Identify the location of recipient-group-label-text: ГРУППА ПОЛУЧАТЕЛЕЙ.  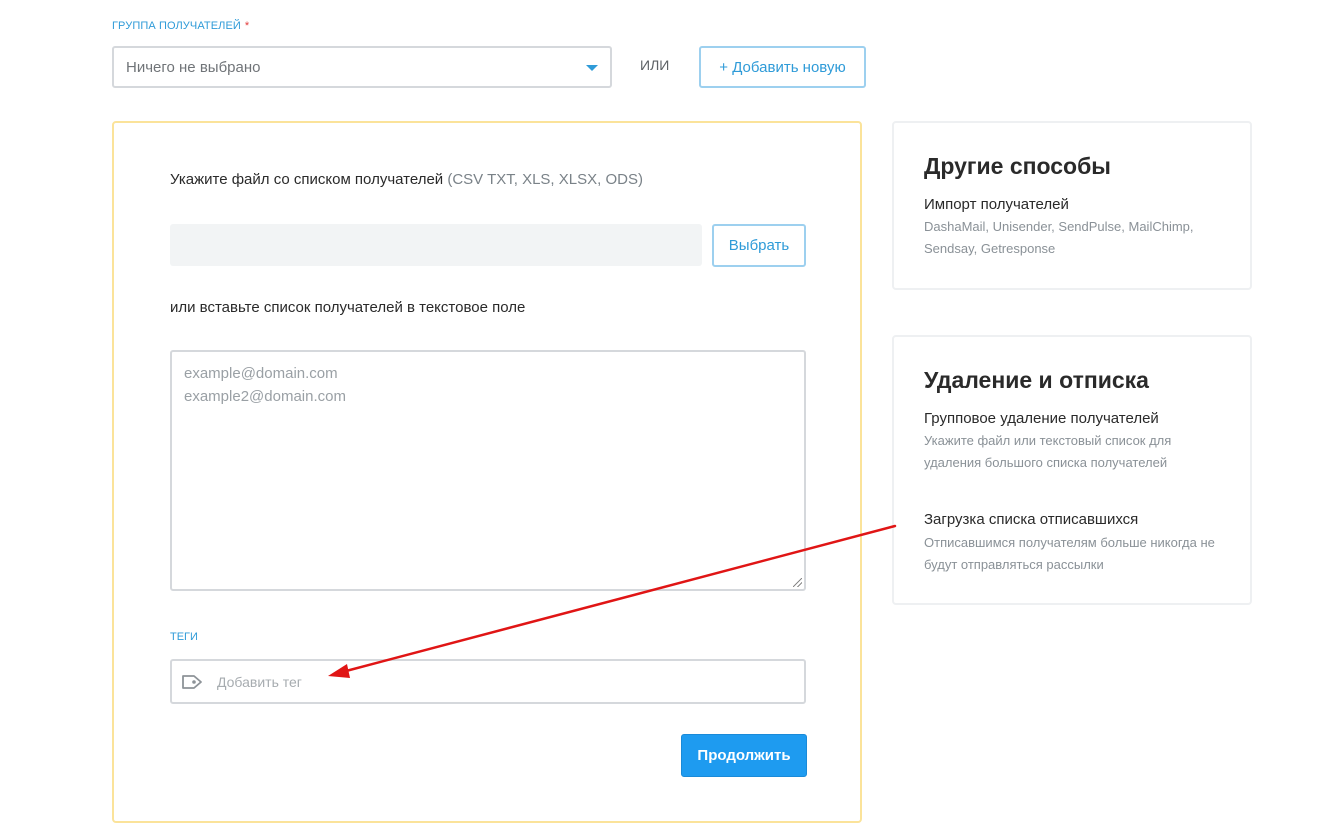
(176, 26).